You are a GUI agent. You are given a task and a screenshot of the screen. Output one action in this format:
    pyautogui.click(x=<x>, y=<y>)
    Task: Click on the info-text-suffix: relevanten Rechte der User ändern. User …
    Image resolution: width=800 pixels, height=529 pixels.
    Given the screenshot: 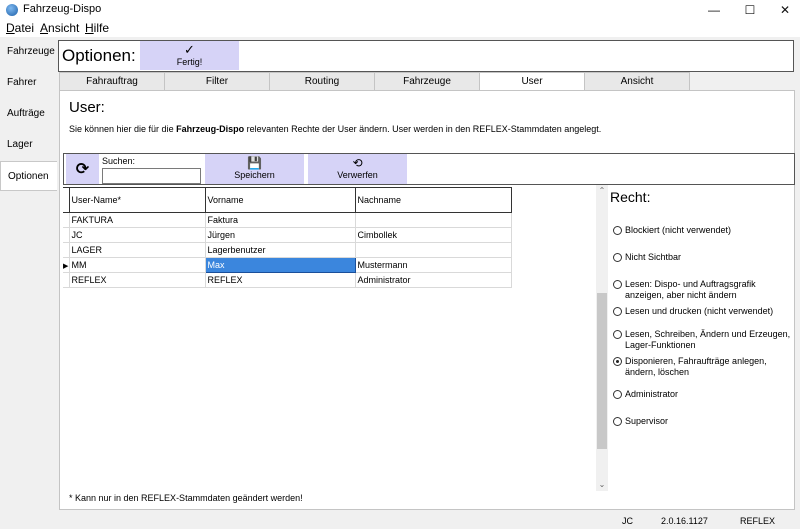 What is the action you would take?
    pyautogui.click(x=423, y=129)
    